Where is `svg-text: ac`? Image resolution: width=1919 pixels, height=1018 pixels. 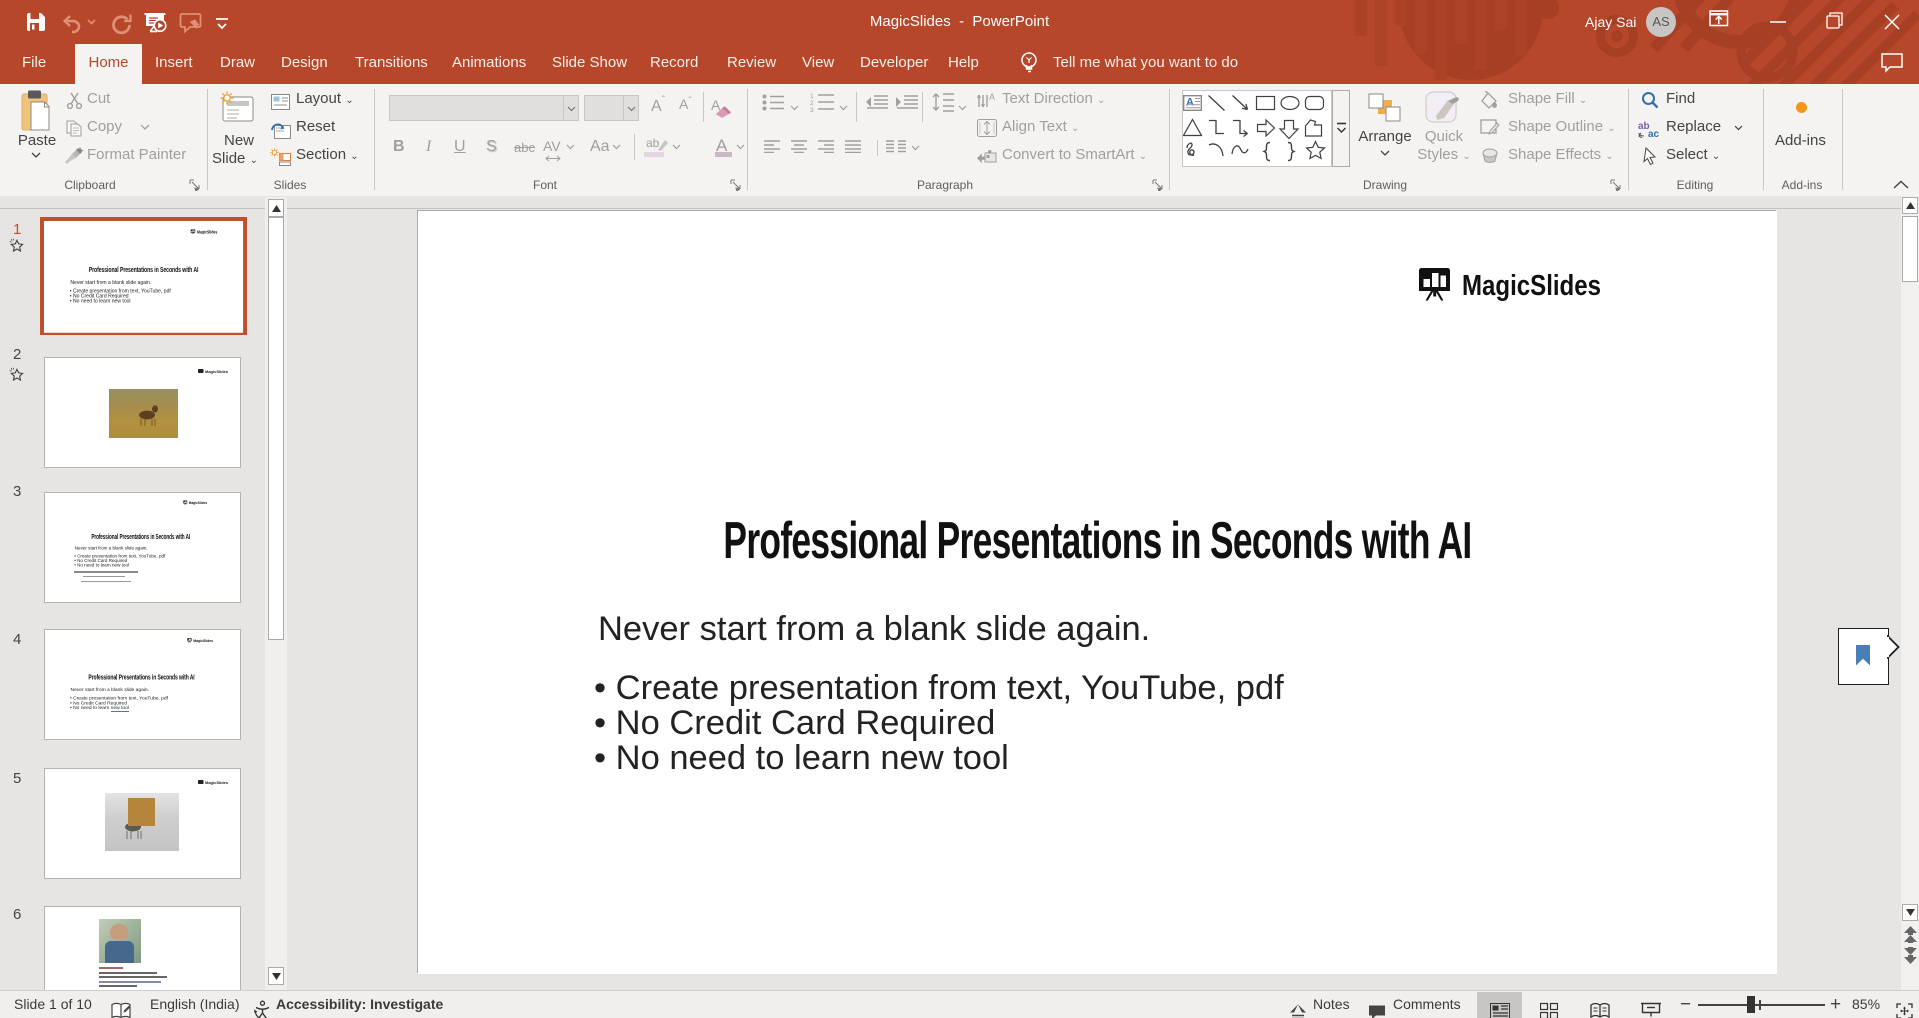
svg-text: ac is located at coordinates (1654, 133).